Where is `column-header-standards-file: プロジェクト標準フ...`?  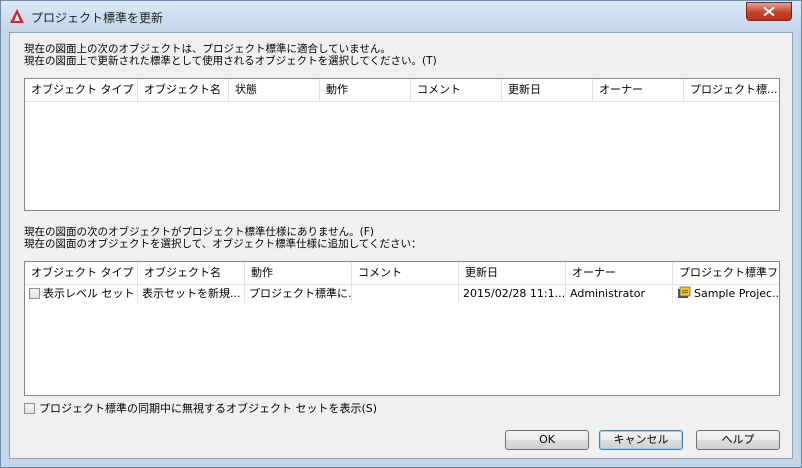 column-header-standards-file: プロジェクト標準フ... is located at coordinates (726, 273).